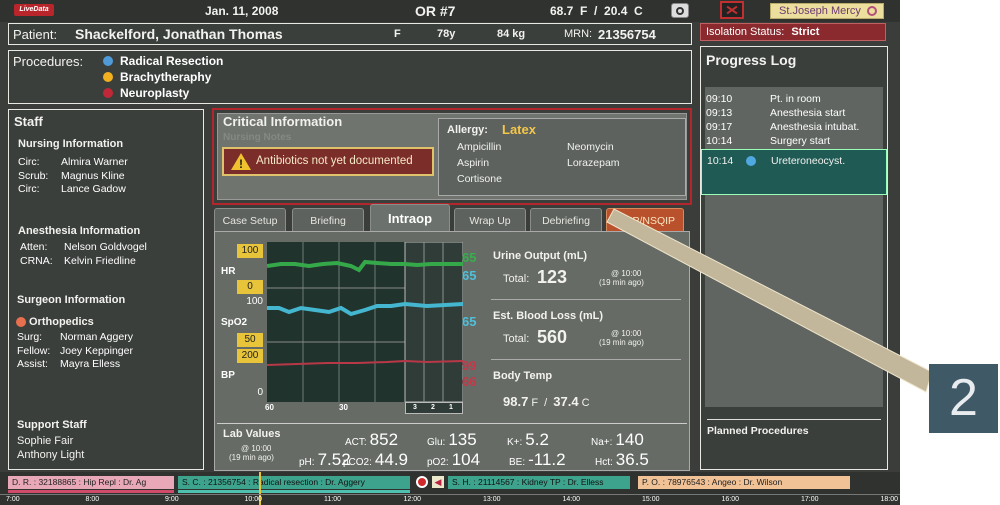 The height and width of the screenshot is (505, 1000). I want to click on callout-pointer, so click(769, 300).